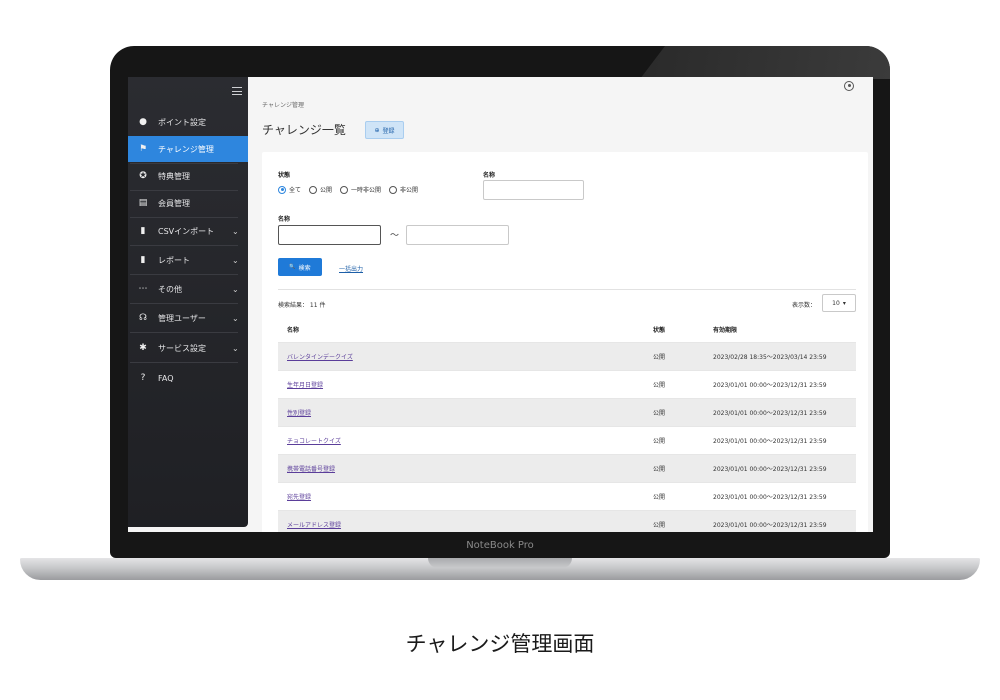  I want to click on piggy-bank-icon: ●, so click(143, 122).